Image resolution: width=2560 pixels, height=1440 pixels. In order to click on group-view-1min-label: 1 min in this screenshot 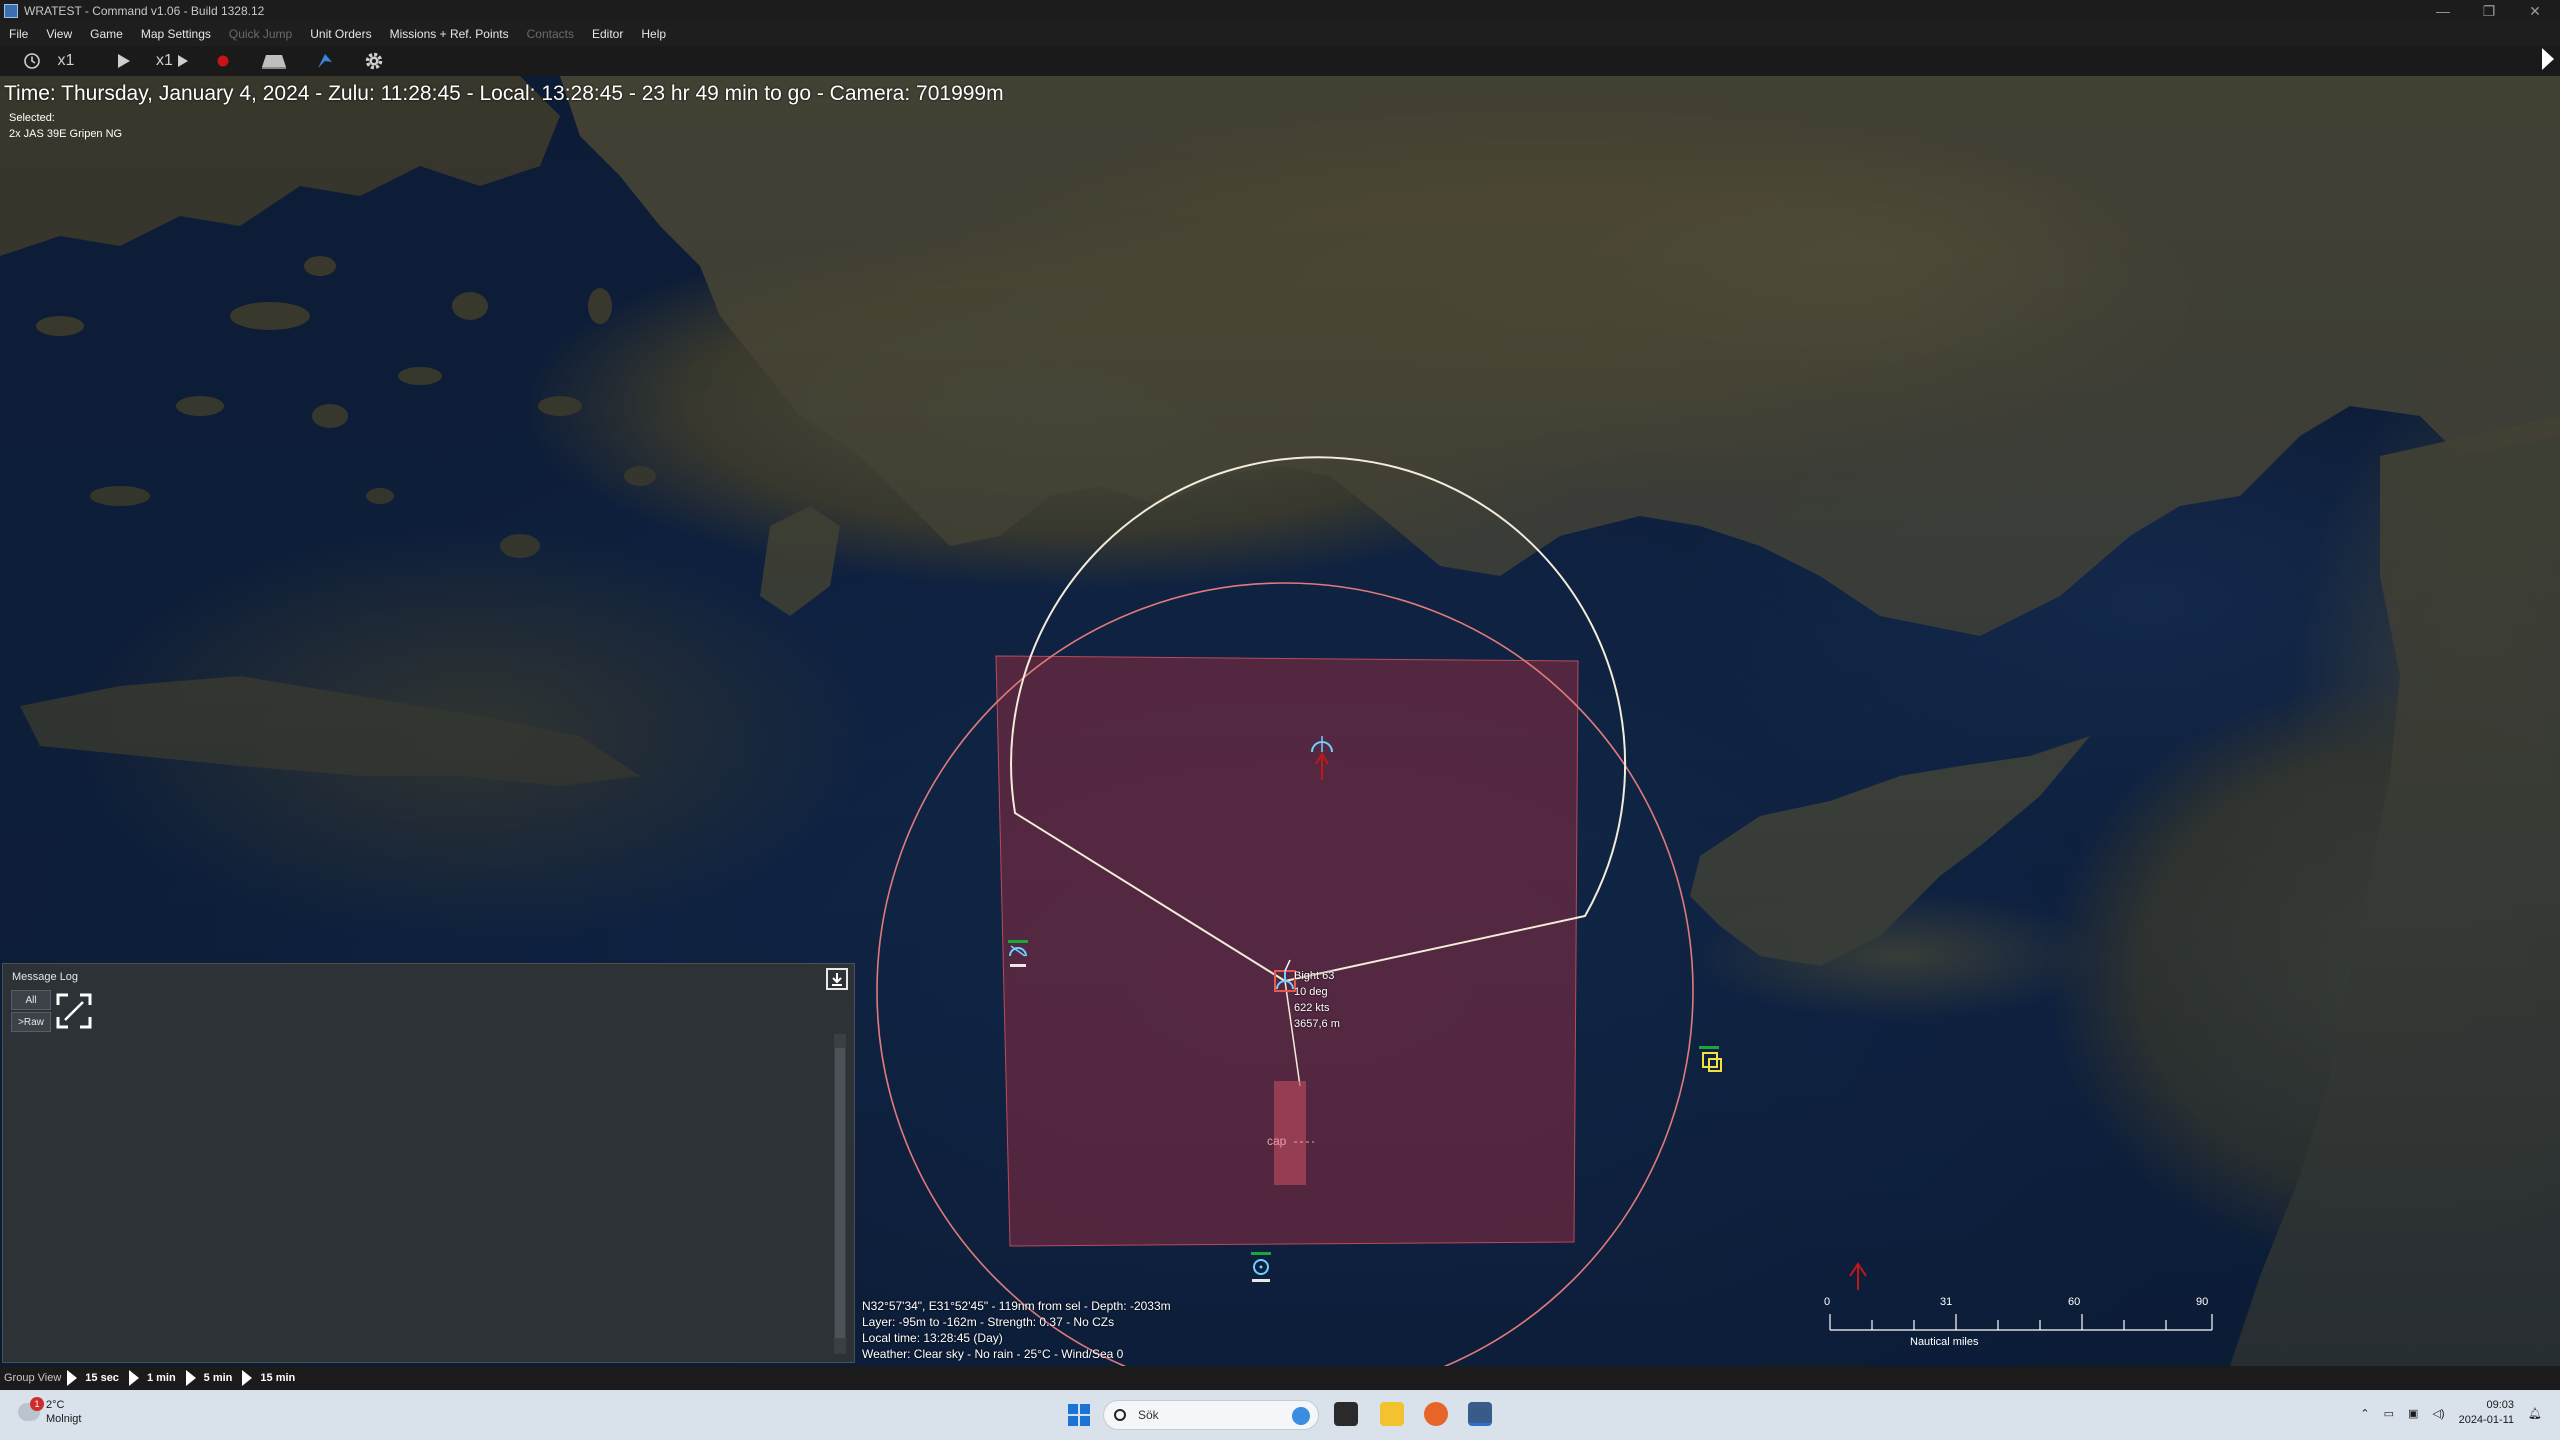, I will do `click(161, 1378)`.